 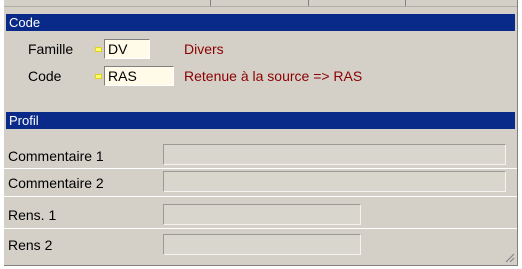 I want to click on commentaire-2-label: Commentaire 2, so click(x=56, y=183).